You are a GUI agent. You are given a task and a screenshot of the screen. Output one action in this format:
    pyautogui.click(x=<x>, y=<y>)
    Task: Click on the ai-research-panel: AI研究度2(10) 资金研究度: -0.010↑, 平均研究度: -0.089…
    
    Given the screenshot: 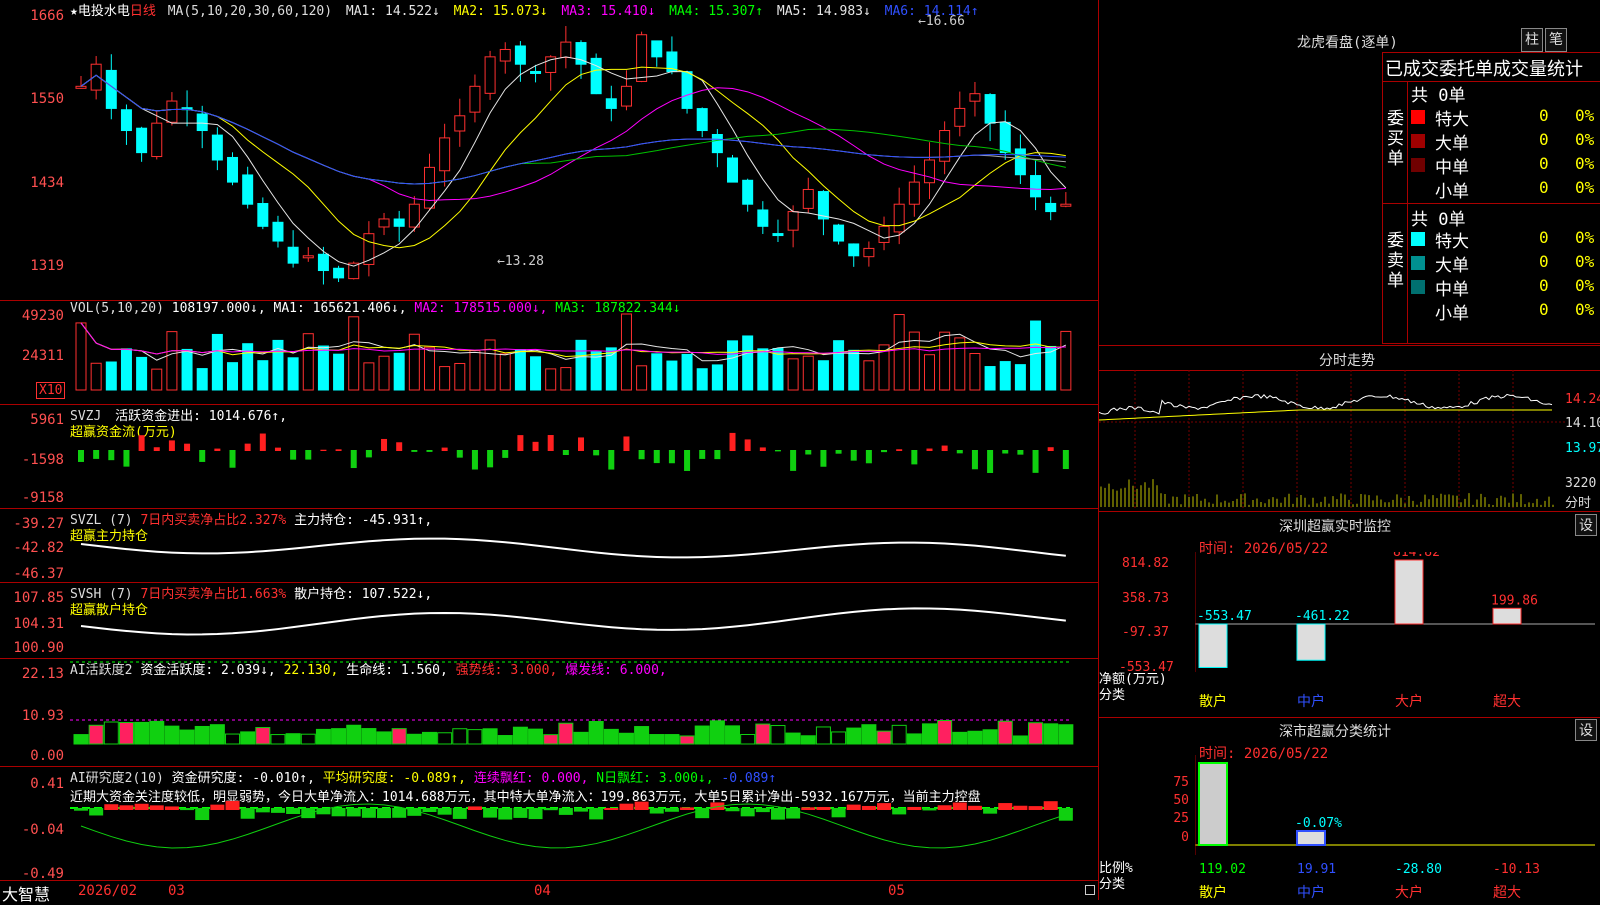 What is the action you would take?
    pyautogui.click(x=549, y=824)
    